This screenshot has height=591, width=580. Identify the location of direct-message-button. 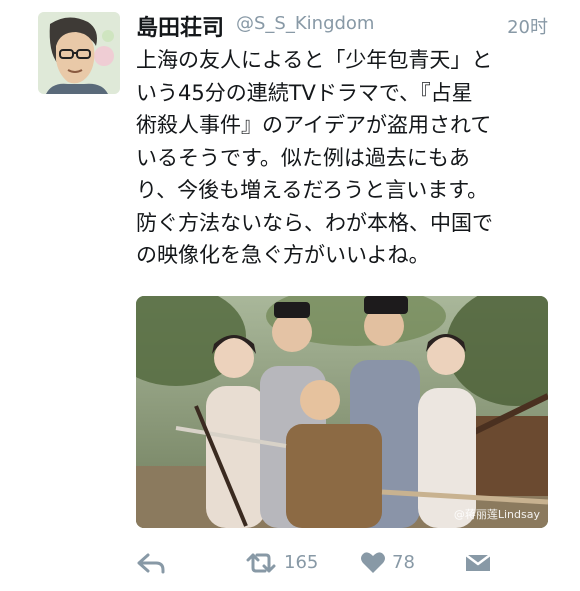
(478, 563).